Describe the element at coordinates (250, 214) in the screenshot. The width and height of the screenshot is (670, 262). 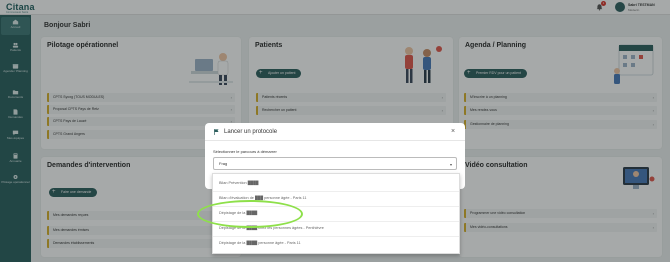
I see `highlight-annotation` at that location.